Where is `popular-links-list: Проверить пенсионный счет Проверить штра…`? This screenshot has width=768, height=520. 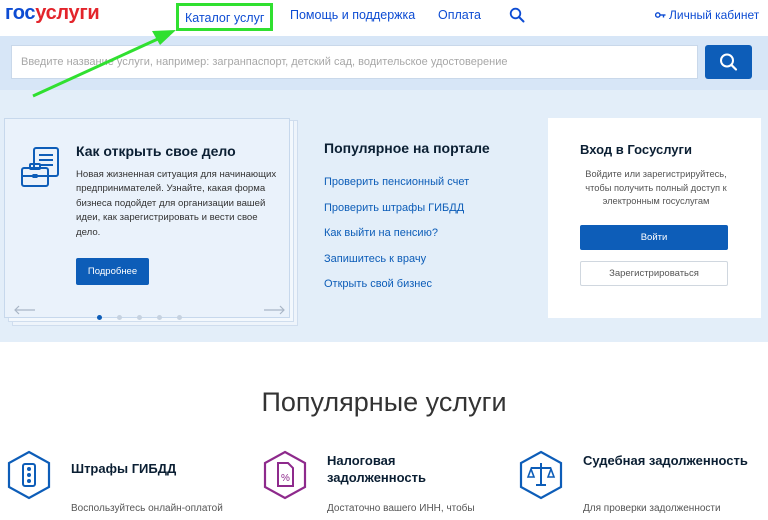
popular-links-list: Проверить пенсионный счет Проверить штра… is located at coordinates (396, 240).